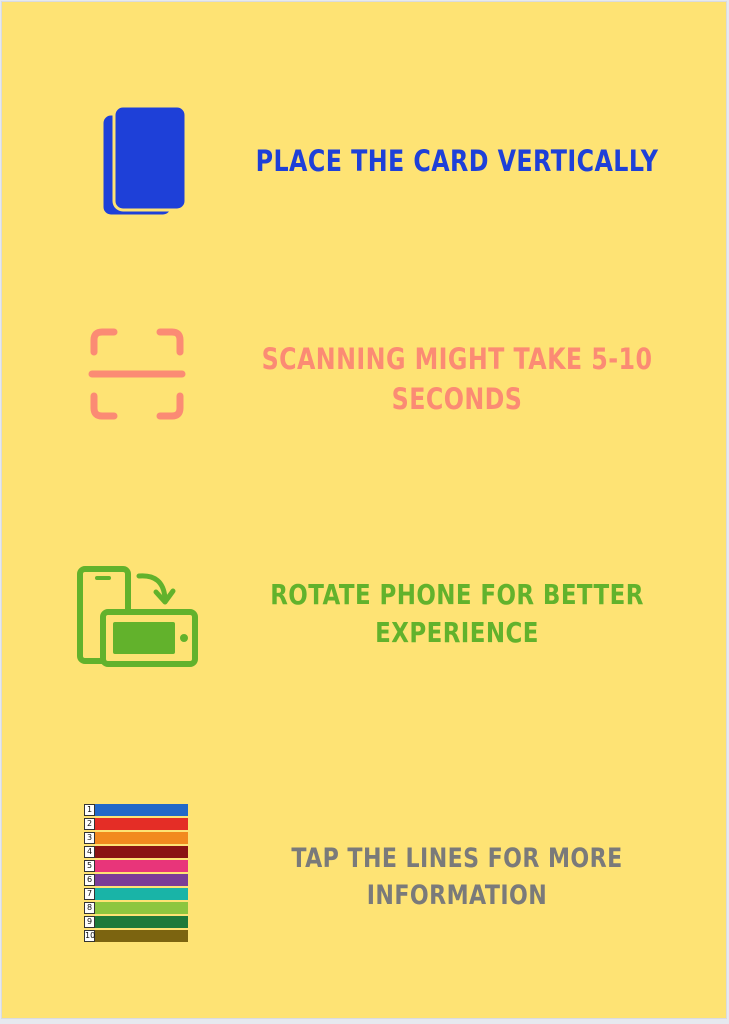 The image size is (729, 1024). I want to click on legend-line-number: 2, so click(89, 824).